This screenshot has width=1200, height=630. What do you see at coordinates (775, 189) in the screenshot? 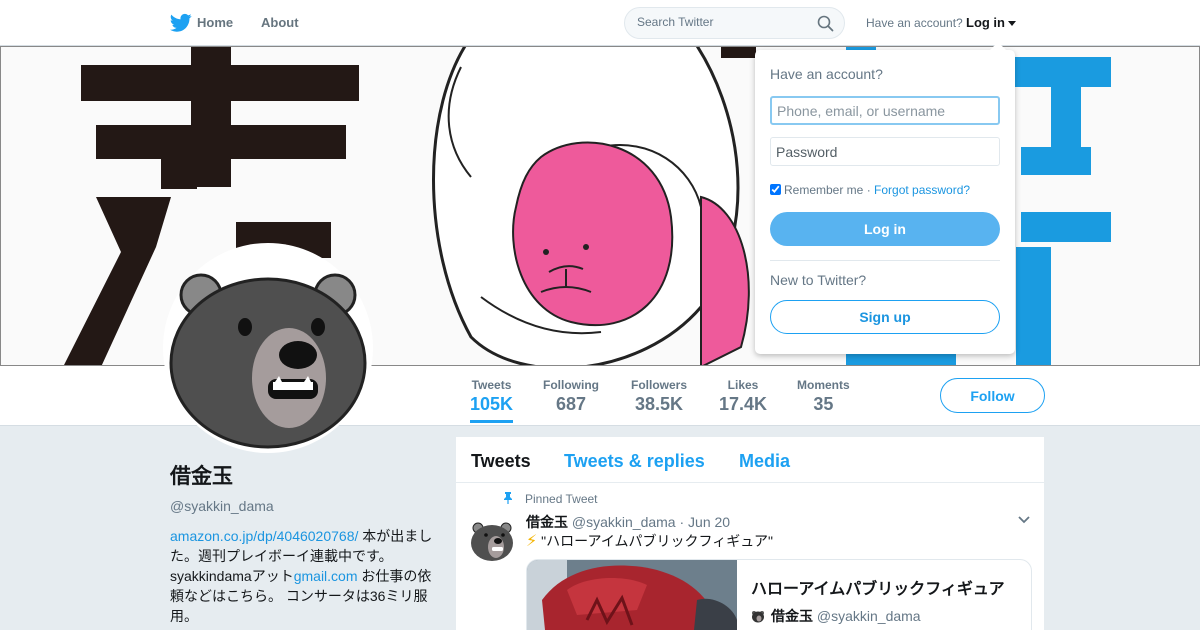
I see `remember-me-checkbox` at bounding box center [775, 189].